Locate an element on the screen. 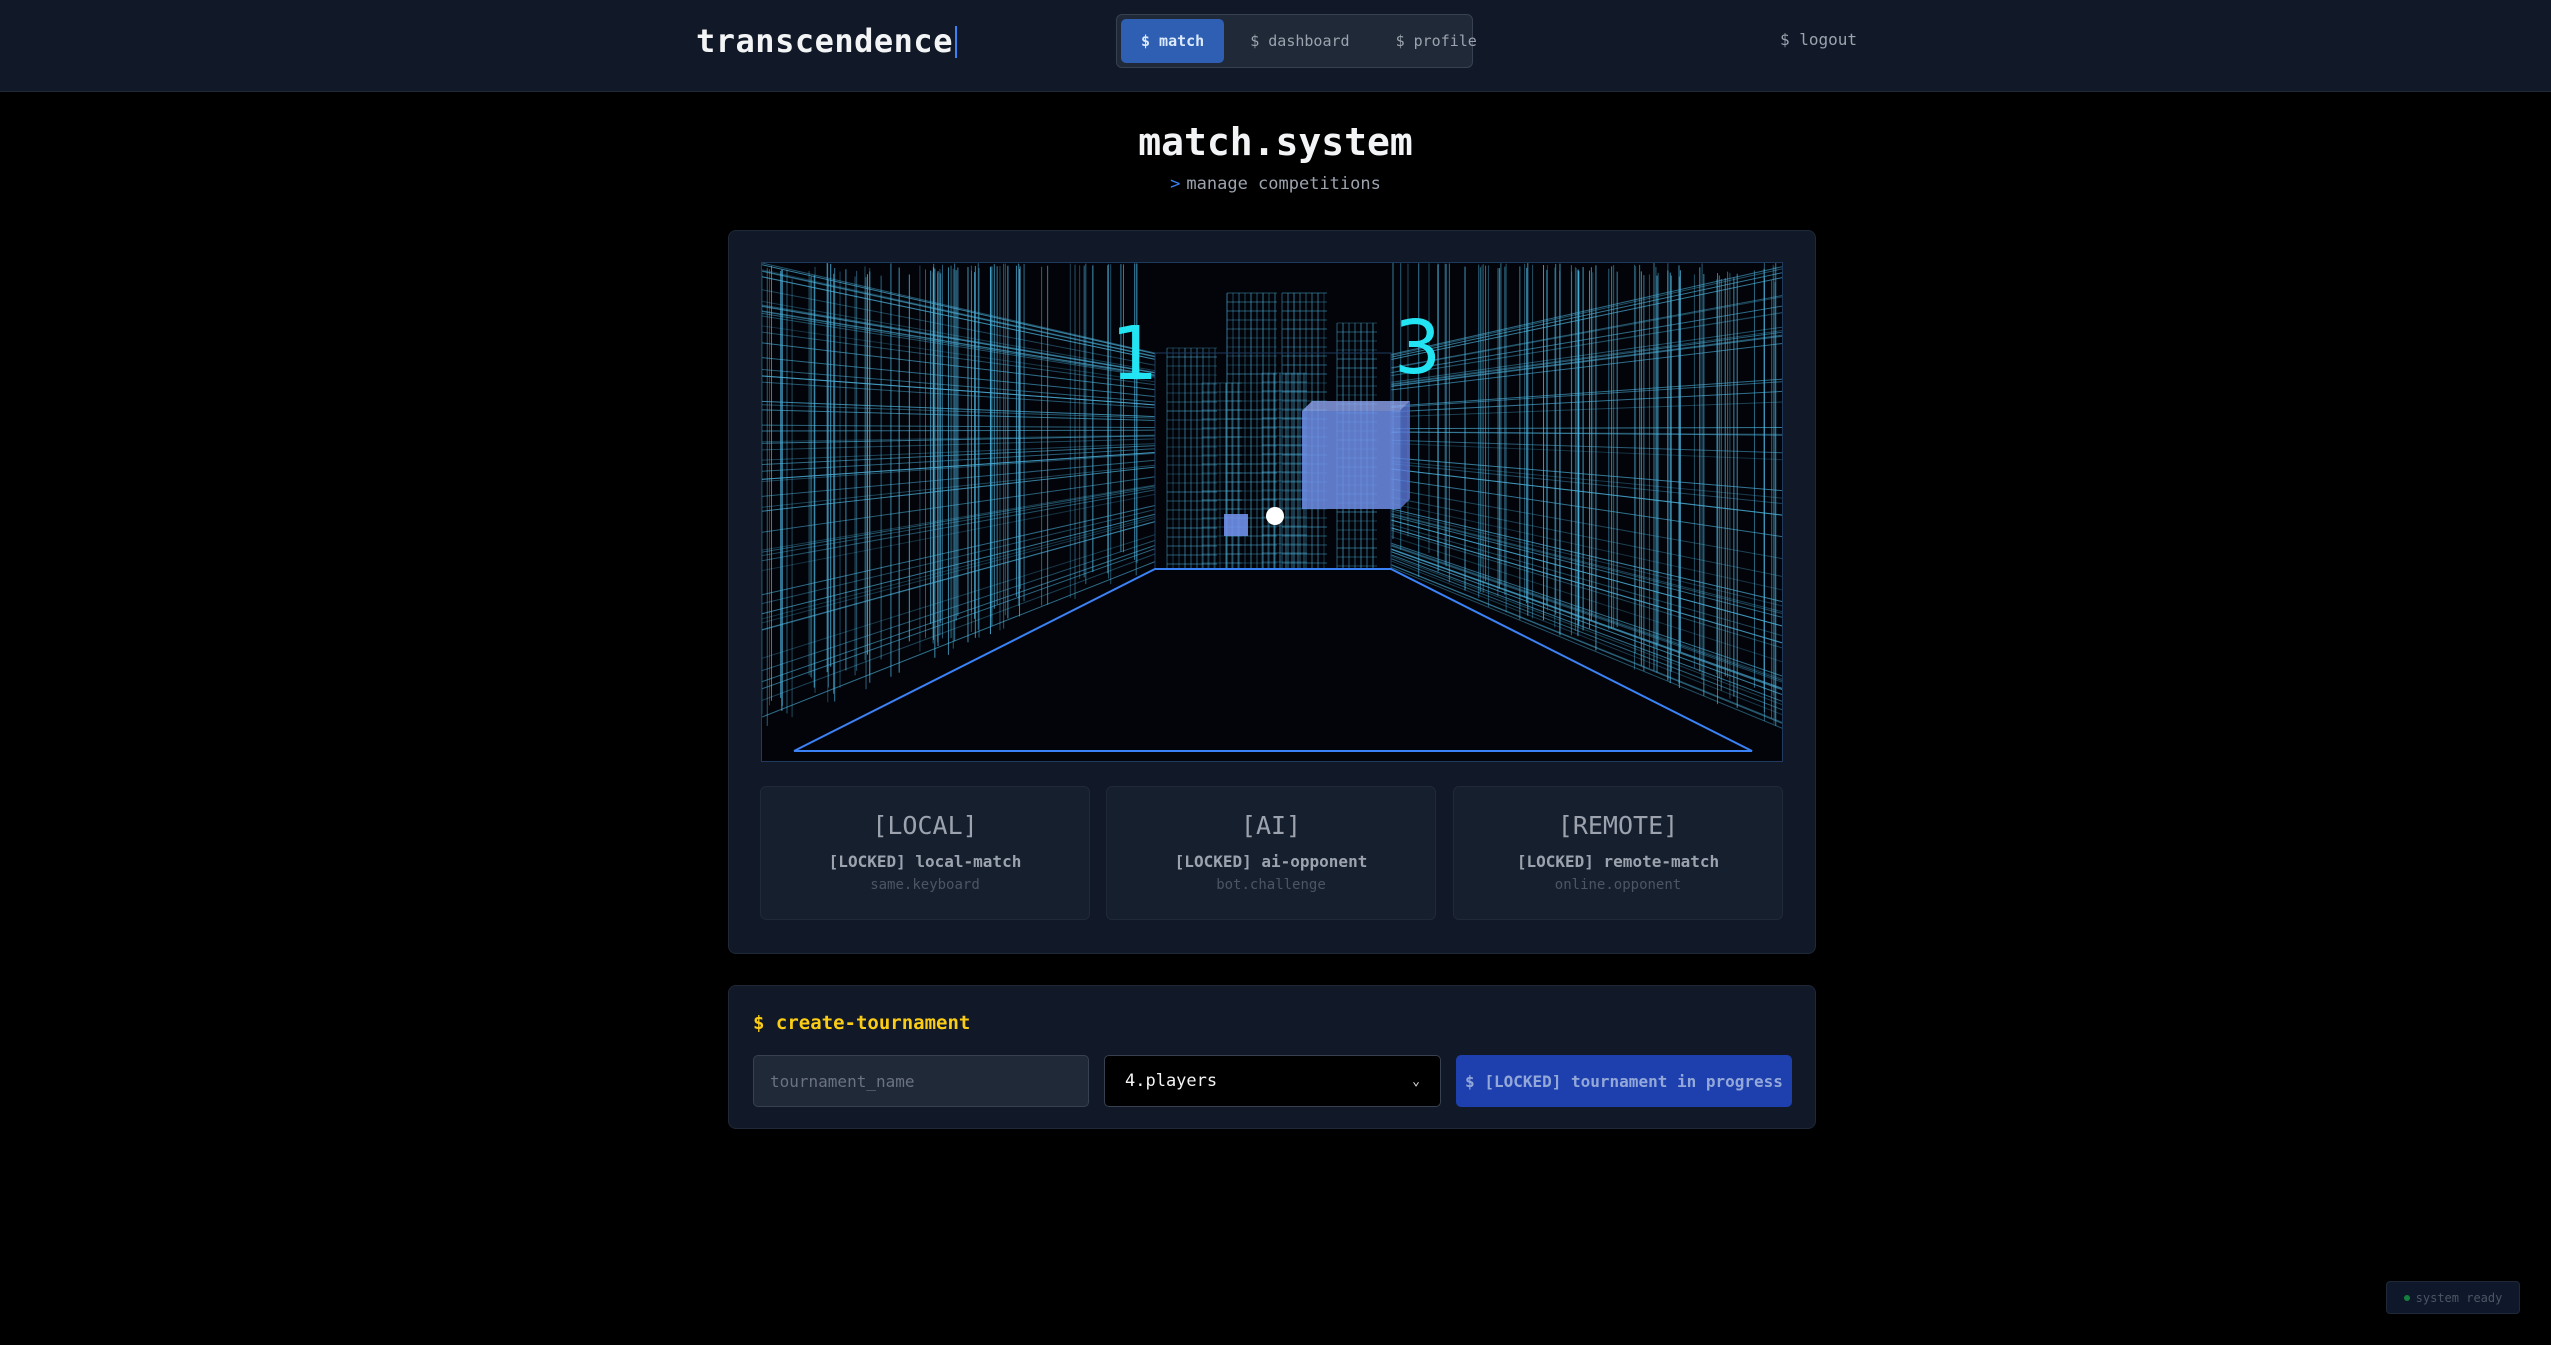 The width and height of the screenshot is (2551, 1345). wireframe-city-grid is located at coordinates (1272, 496).